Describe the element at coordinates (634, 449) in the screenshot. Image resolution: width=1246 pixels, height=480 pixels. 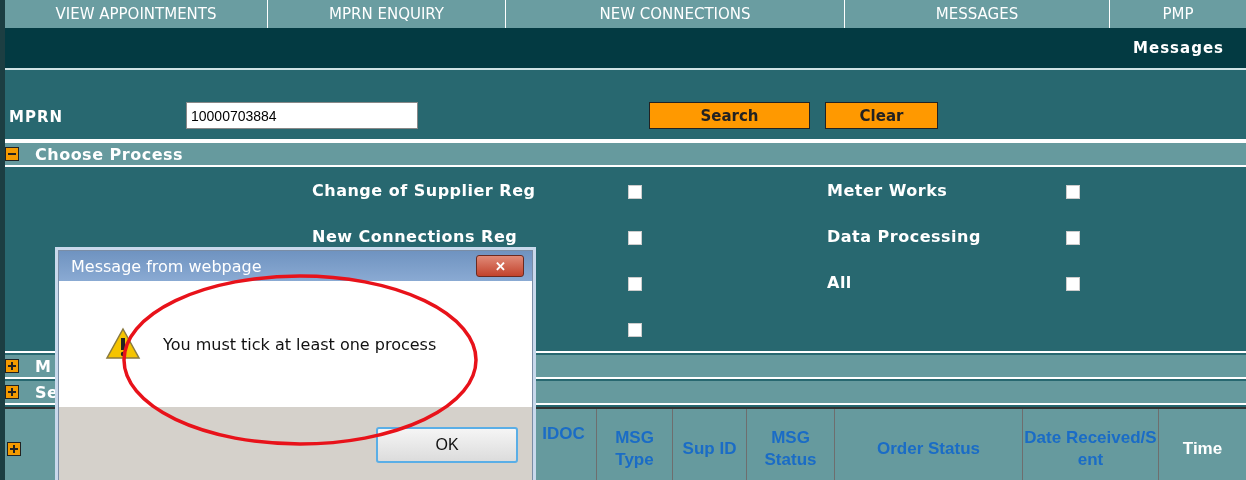
I see `column-header: MSG Type` at that location.